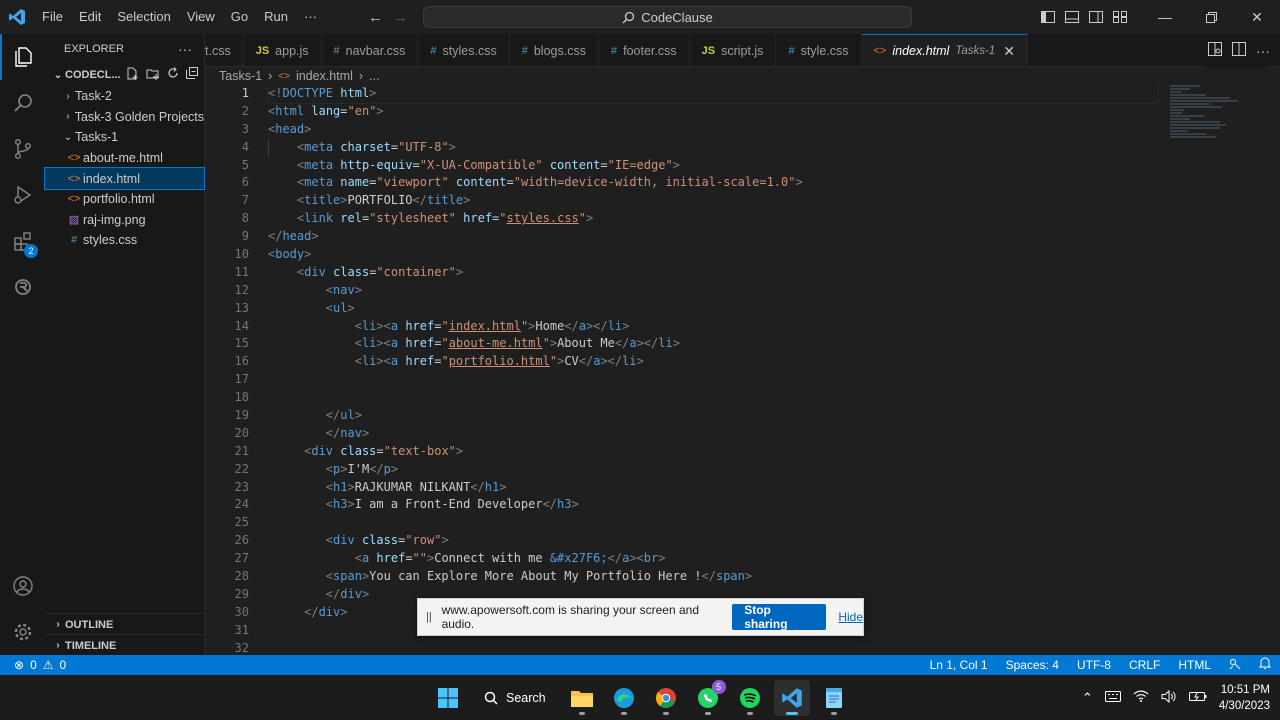 This screenshot has height=720, width=1280. I want to click on tab-footer-css: # footer.css, so click(644, 50).